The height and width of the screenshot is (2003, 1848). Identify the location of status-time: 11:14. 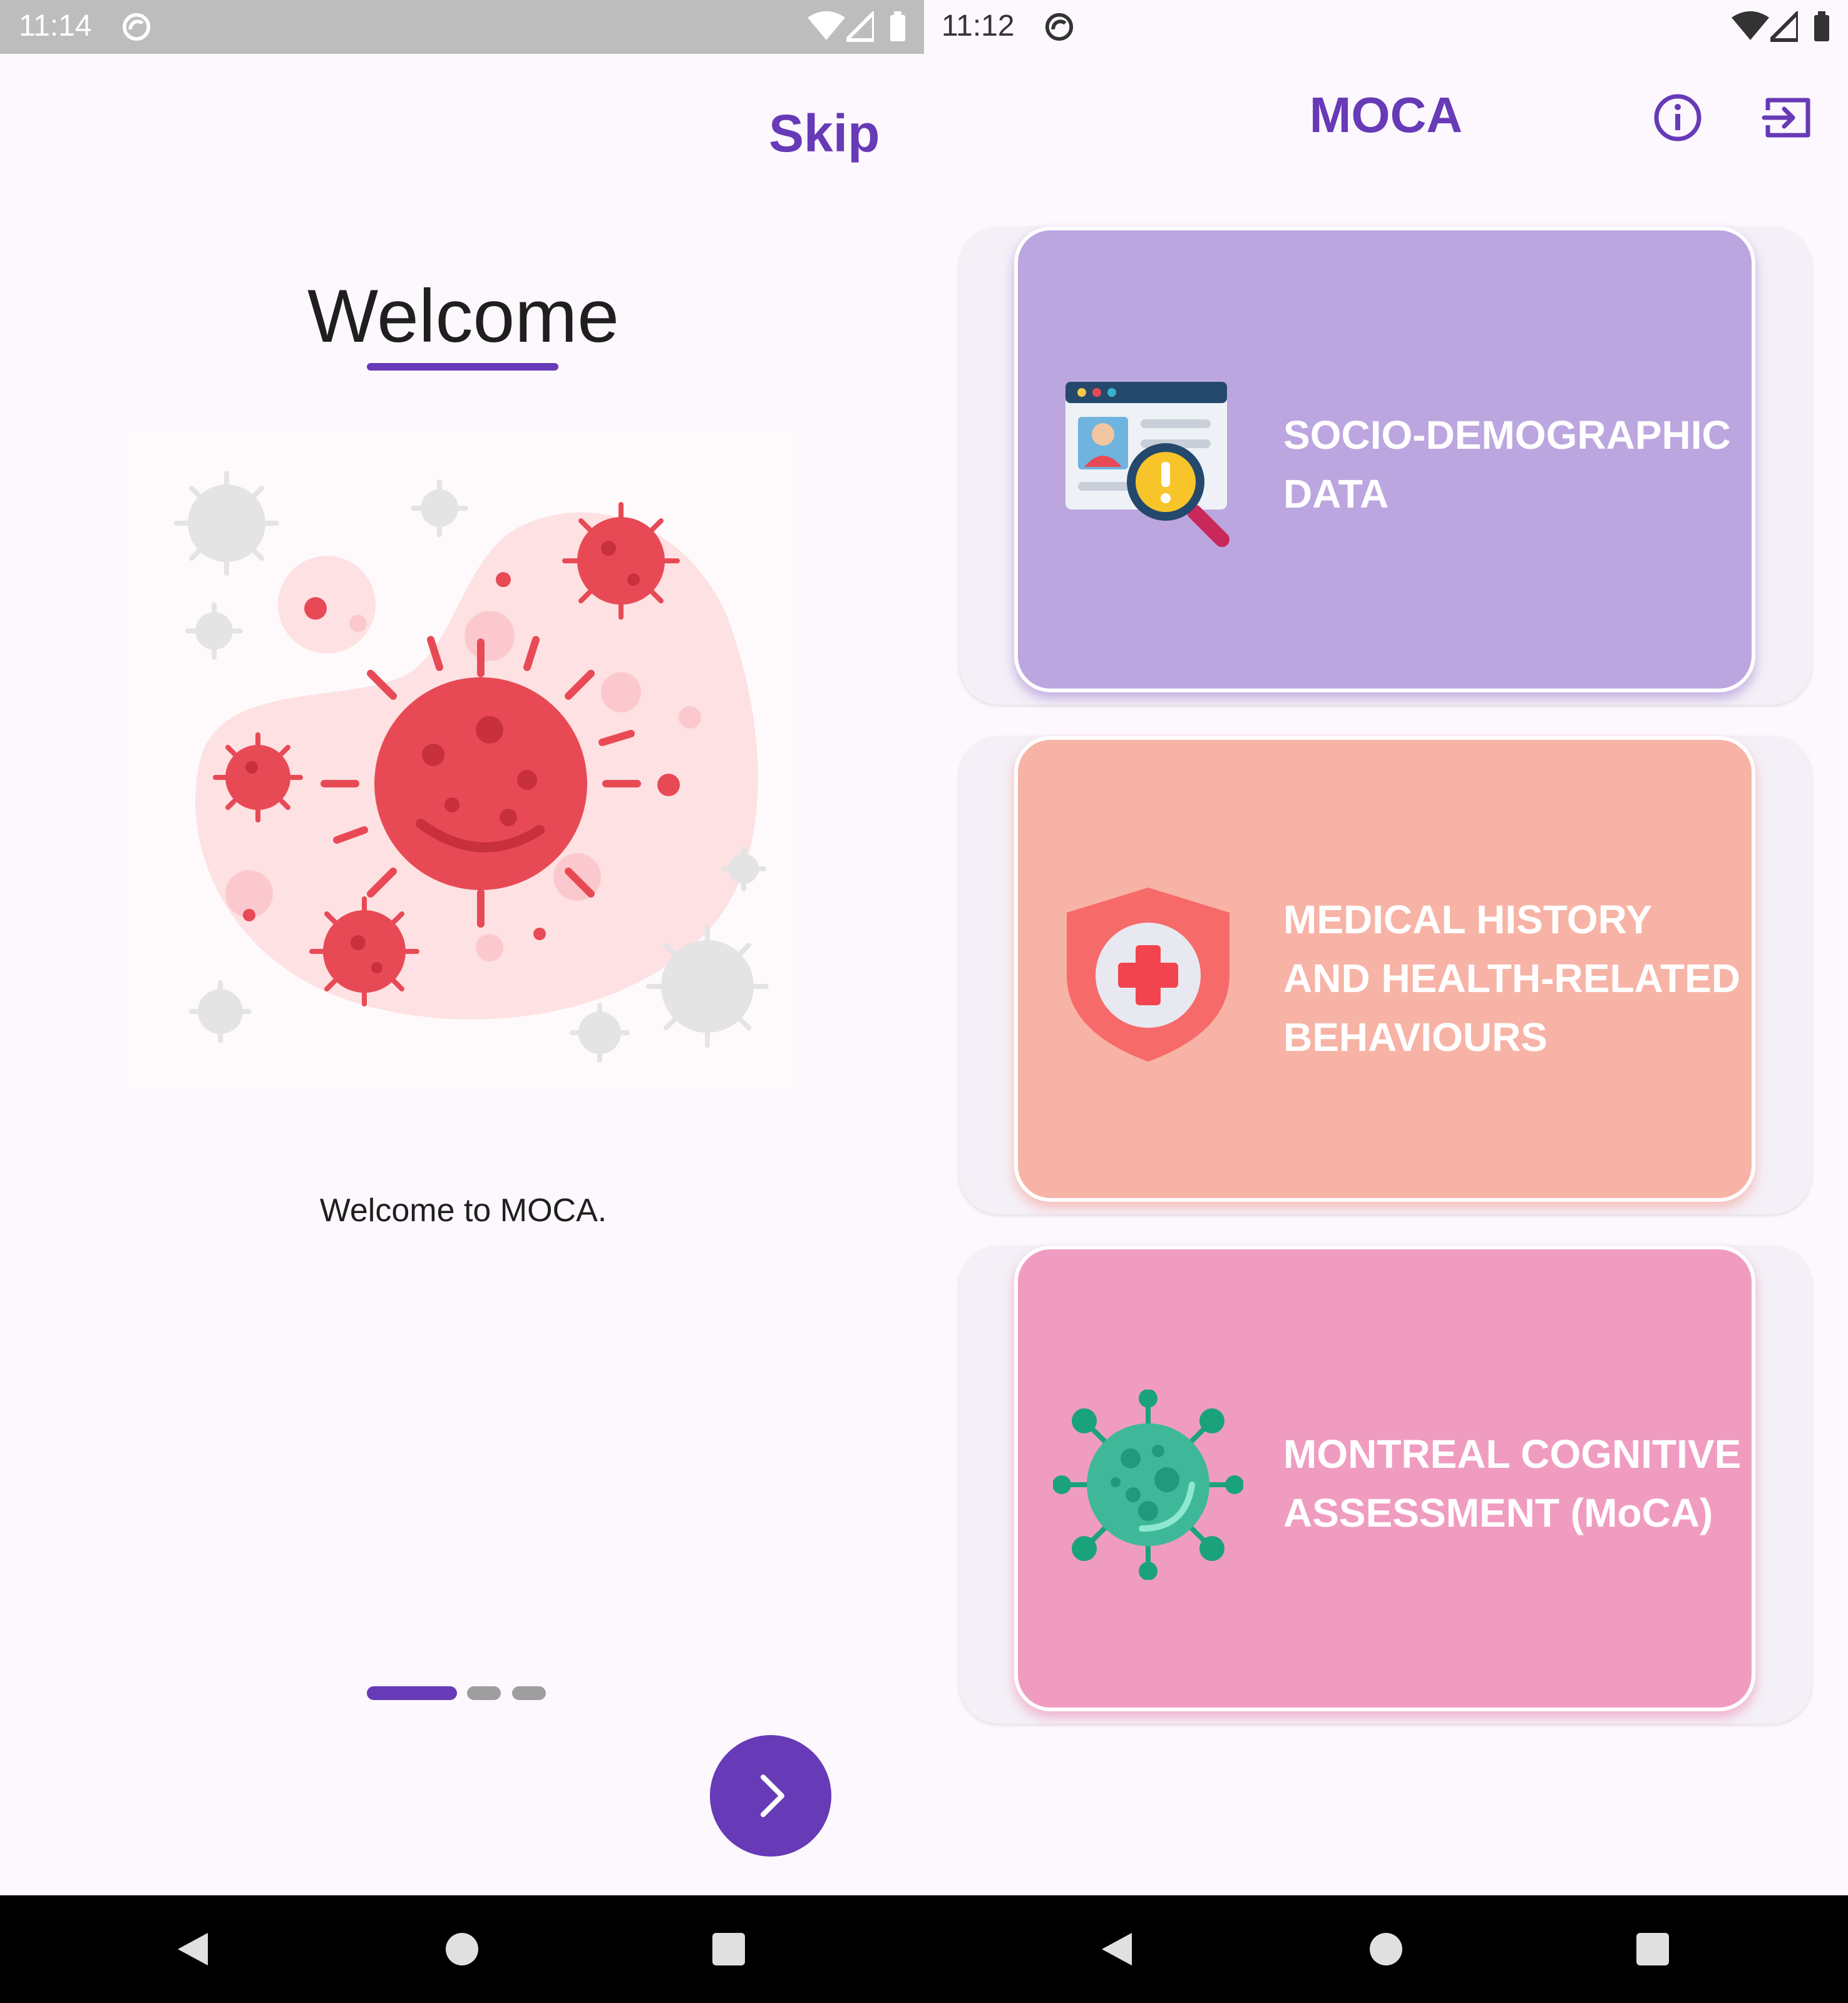
(55, 26).